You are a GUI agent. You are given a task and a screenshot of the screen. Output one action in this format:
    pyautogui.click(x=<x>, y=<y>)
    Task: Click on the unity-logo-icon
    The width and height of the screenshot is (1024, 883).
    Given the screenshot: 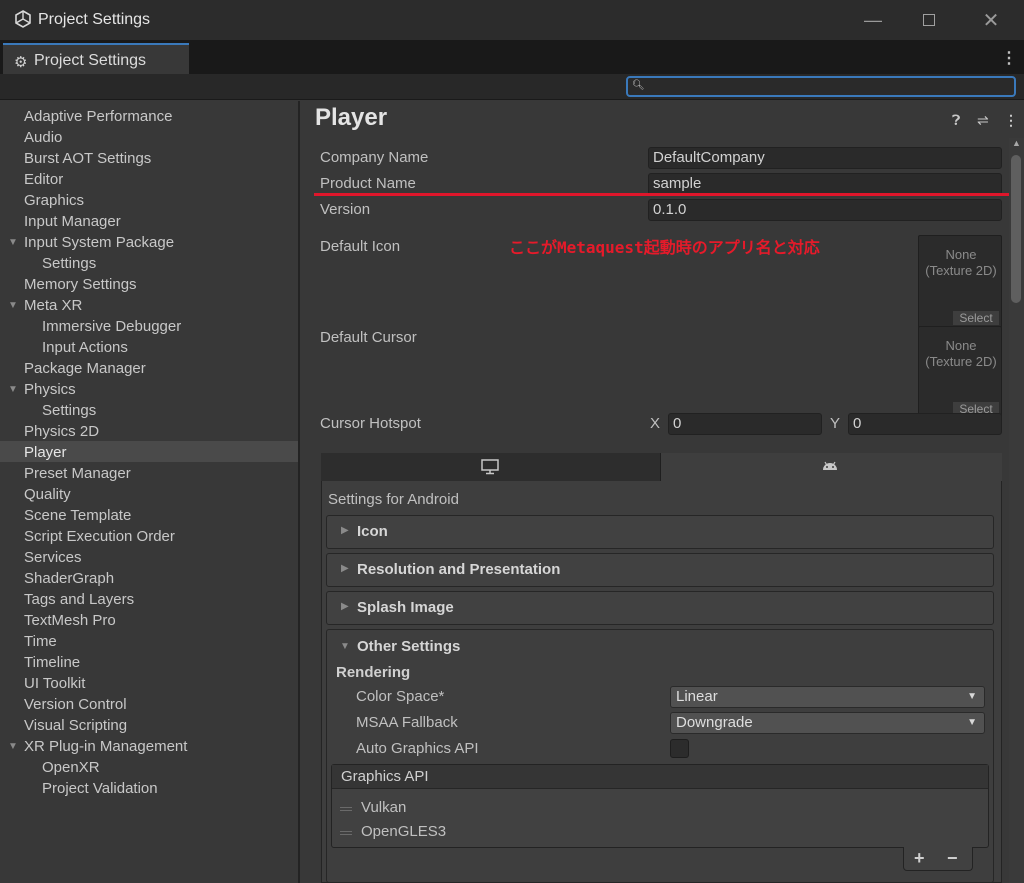 What is the action you would take?
    pyautogui.click(x=23, y=19)
    